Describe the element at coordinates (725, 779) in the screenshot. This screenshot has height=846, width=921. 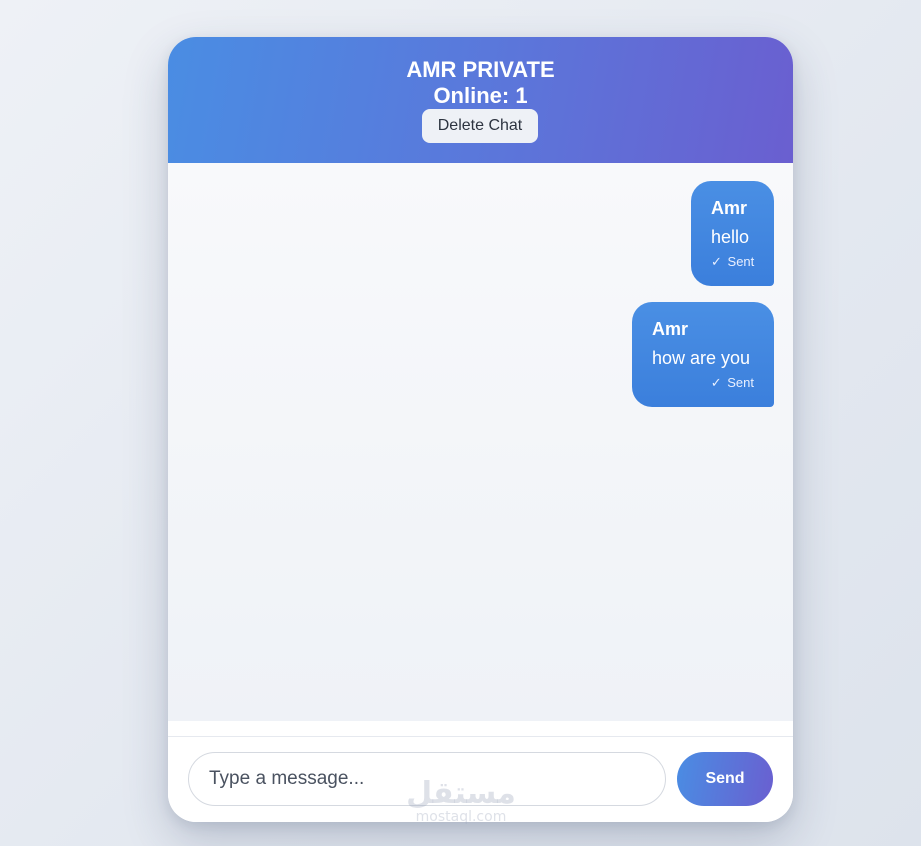
I see `send-button: Send` at that location.